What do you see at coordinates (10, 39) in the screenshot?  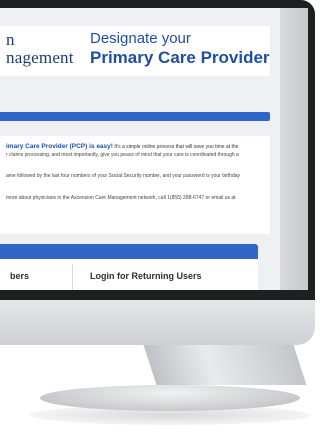 I see `brand-logo-line1: n` at bounding box center [10, 39].